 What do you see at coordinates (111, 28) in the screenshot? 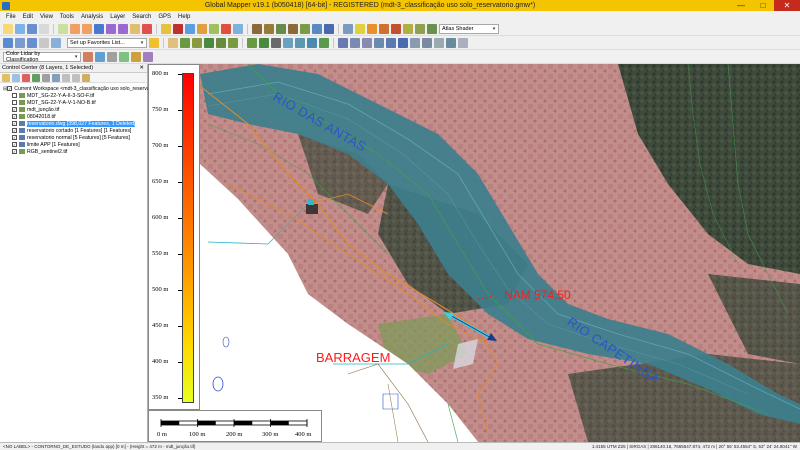
I see `back-icon` at bounding box center [111, 28].